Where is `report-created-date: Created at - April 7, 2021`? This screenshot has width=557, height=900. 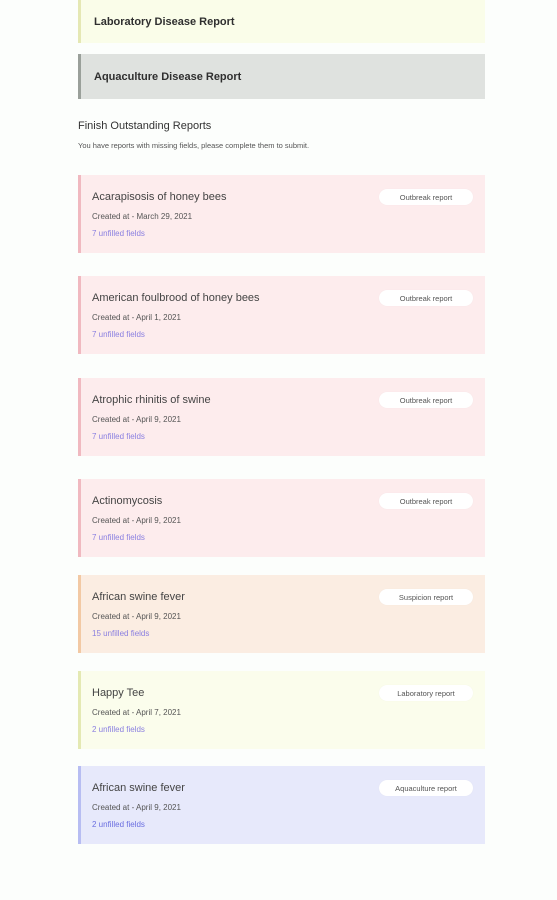
report-created-date: Created at - April 7, 2021 is located at coordinates (136, 712).